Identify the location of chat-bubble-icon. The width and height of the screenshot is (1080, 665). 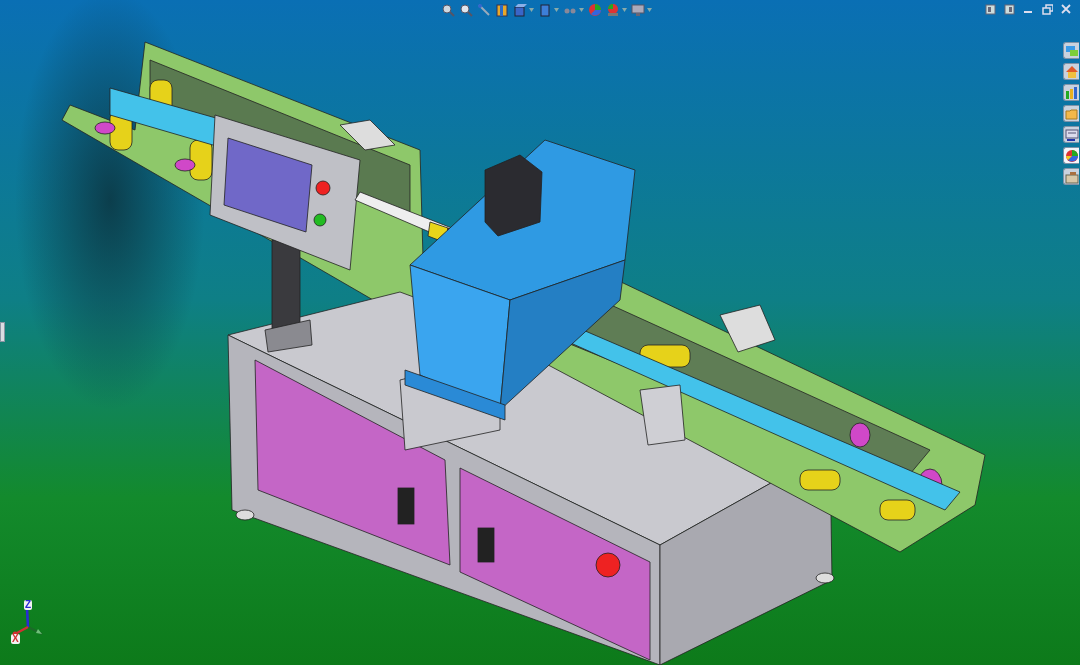
(1071, 50).